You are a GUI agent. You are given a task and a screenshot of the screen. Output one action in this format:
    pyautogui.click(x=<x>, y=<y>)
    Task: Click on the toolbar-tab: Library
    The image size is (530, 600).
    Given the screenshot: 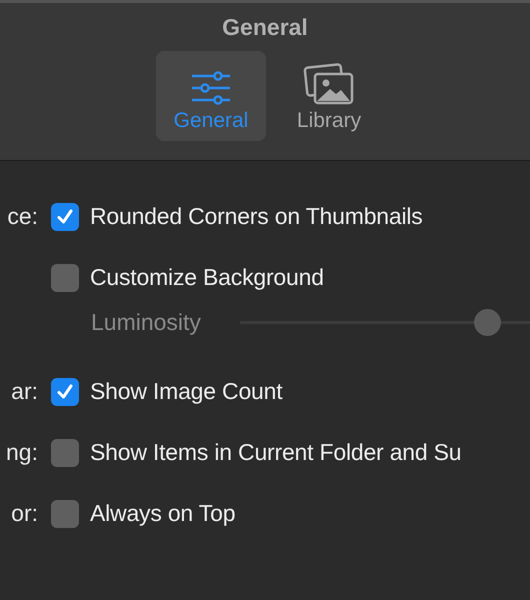 What is the action you would take?
    pyautogui.click(x=329, y=96)
    